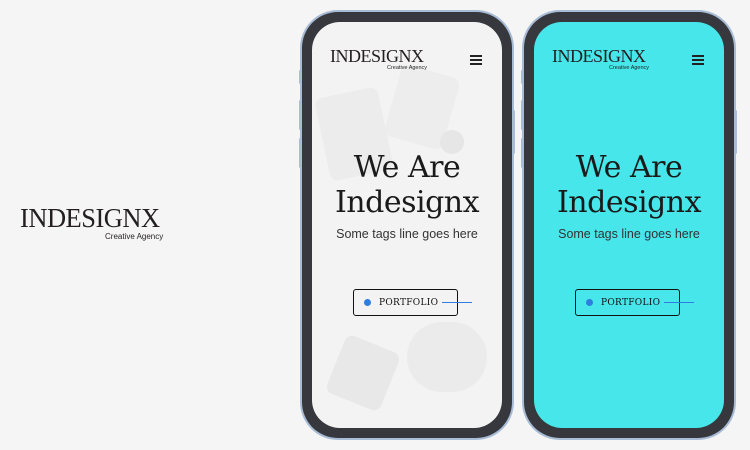 The image size is (750, 450). What do you see at coordinates (90, 218) in the screenshot?
I see `brand-logo-wordmark: INDESIGNX` at bounding box center [90, 218].